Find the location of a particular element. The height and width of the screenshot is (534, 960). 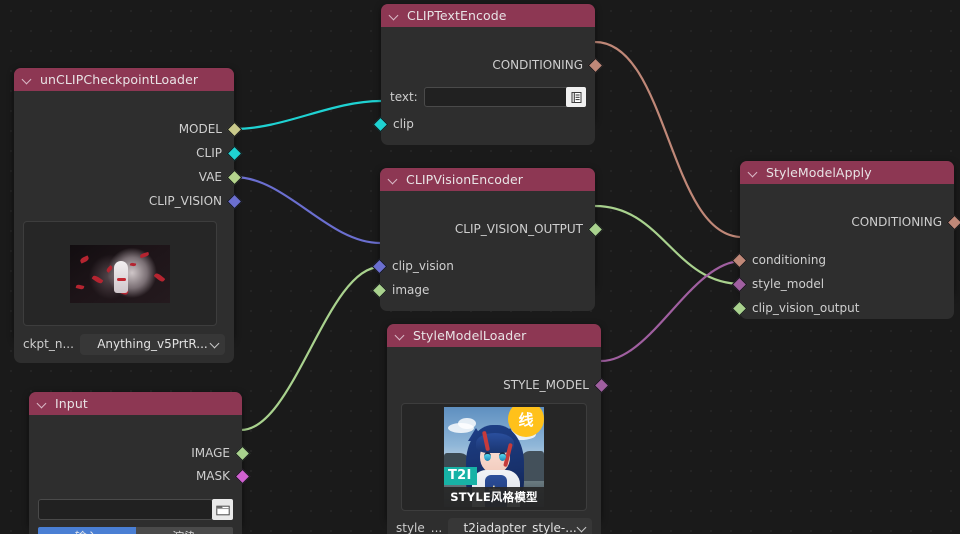

port-label: CLIP_VISION_OUTPUT is located at coordinates (518, 229).